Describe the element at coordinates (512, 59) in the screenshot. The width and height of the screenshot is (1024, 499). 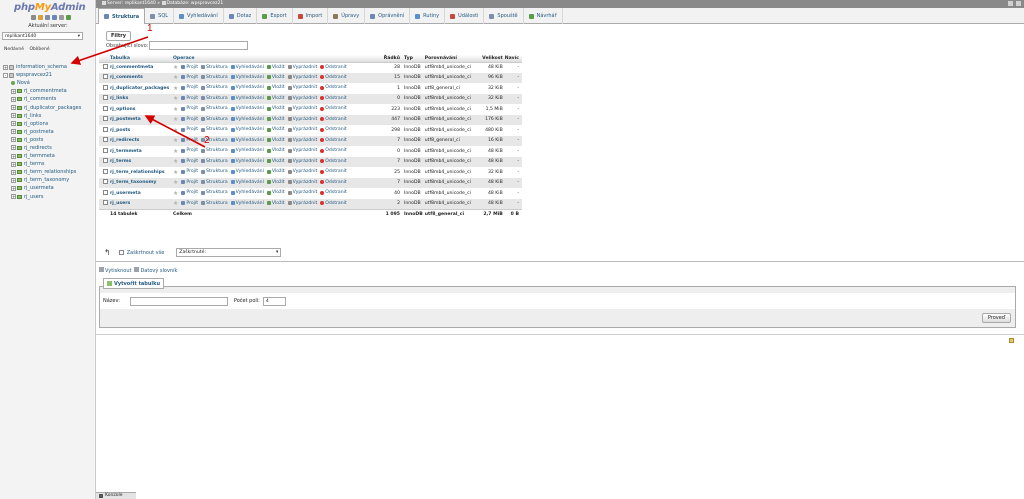
I see `col-header-overhead: Navíc` at that location.